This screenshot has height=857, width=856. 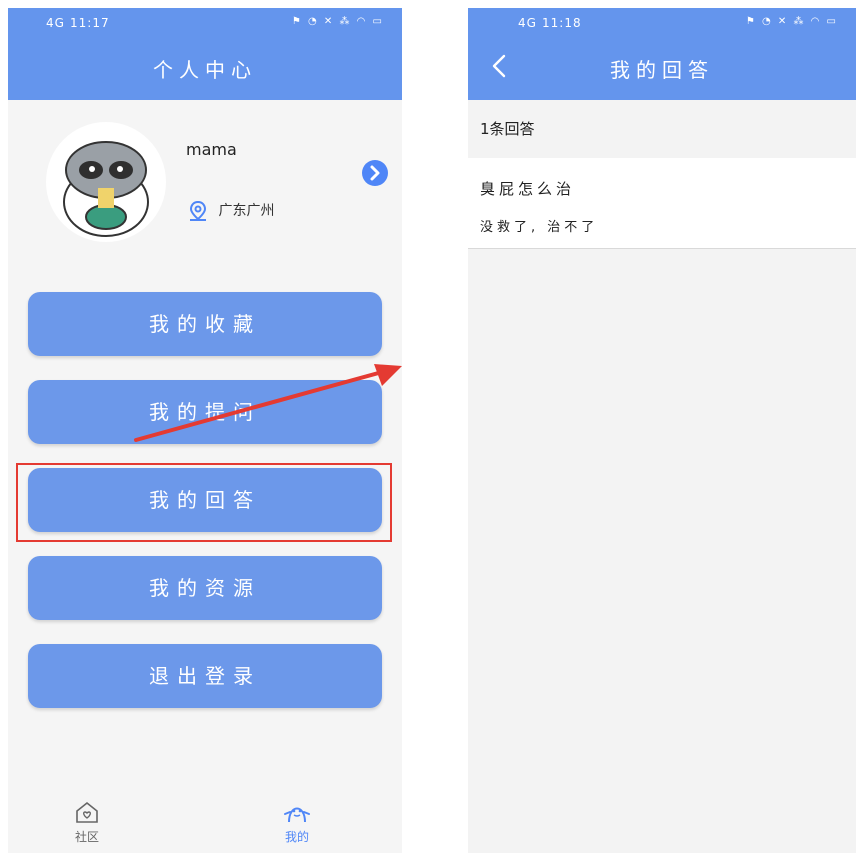 I want to click on my-favorites-button: 我的收藏, so click(x=205, y=324).